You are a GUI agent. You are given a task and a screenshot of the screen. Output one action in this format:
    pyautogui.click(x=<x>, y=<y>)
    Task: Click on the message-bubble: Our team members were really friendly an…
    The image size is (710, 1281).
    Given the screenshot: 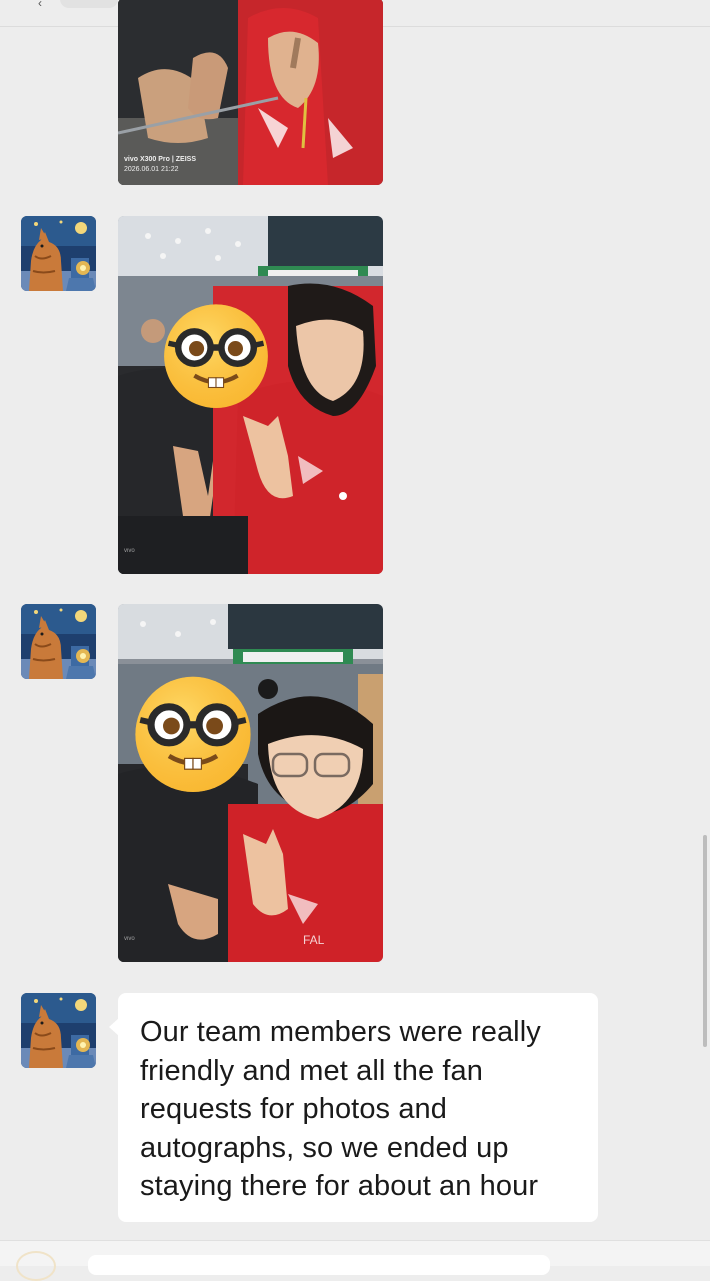 What is the action you would take?
    pyautogui.click(x=353, y=1107)
    